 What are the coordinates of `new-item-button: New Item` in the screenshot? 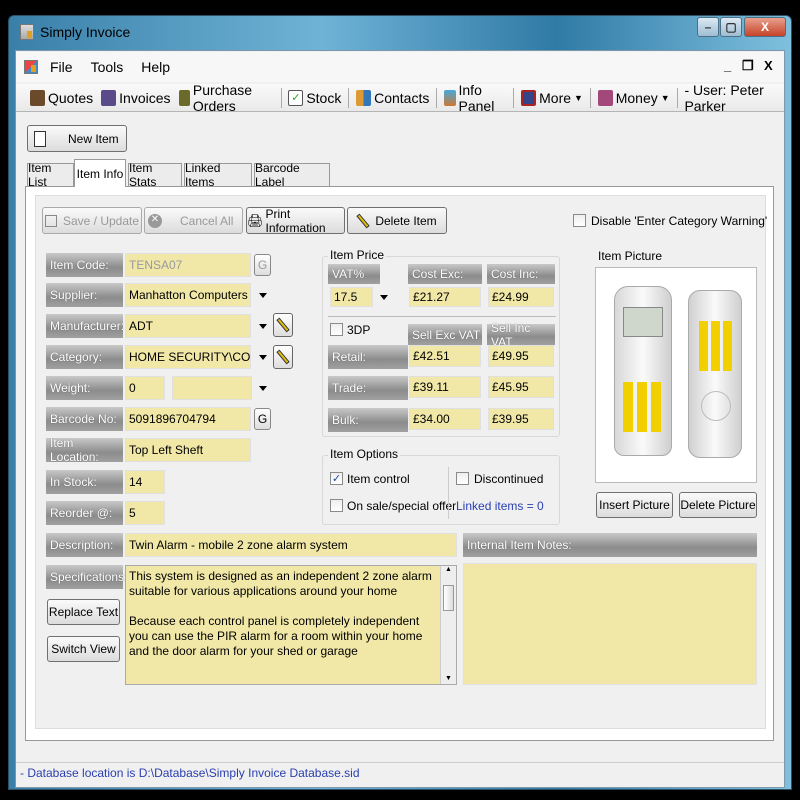 It's located at (77, 138).